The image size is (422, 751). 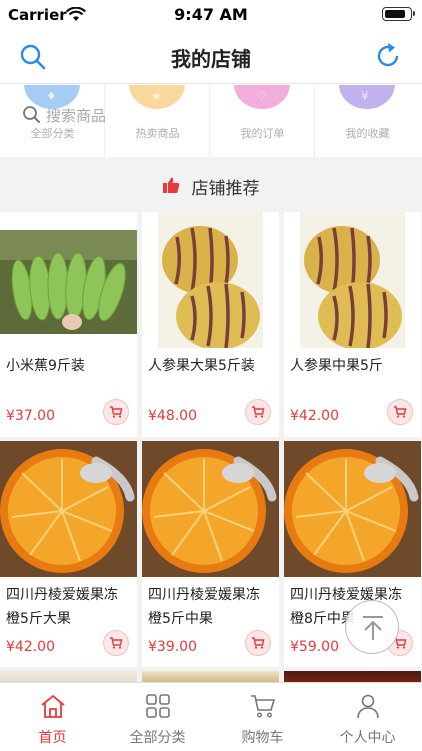 I want to click on product-price: ¥39.00, so click(x=172, y=647).